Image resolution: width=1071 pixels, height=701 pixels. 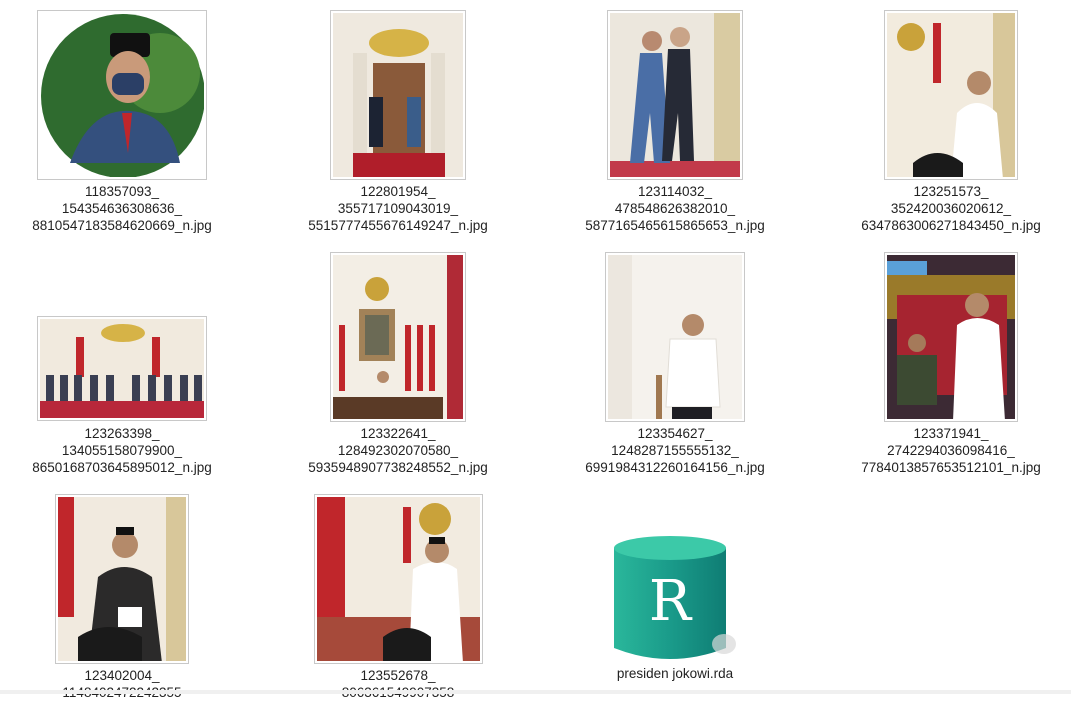 I want to click on window-bottom-edge, so click(x=535, y=692).